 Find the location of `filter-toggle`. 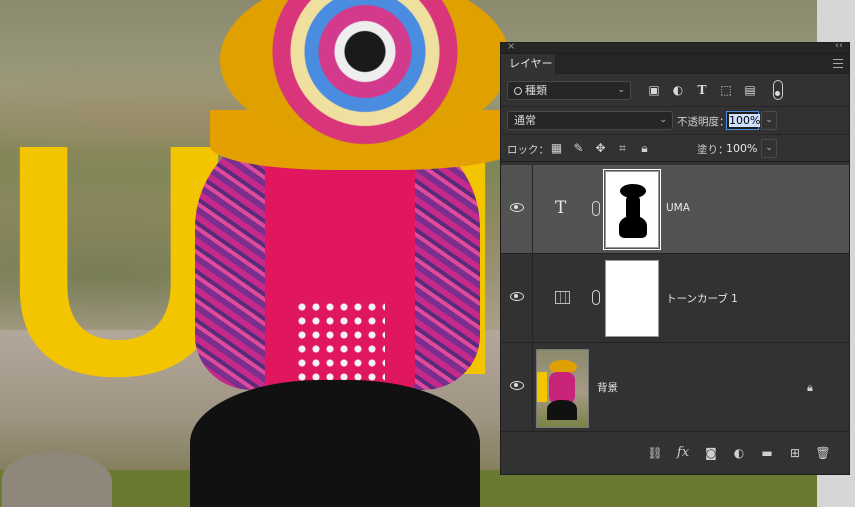

filter-toggle is located at coordinates (778, 90).